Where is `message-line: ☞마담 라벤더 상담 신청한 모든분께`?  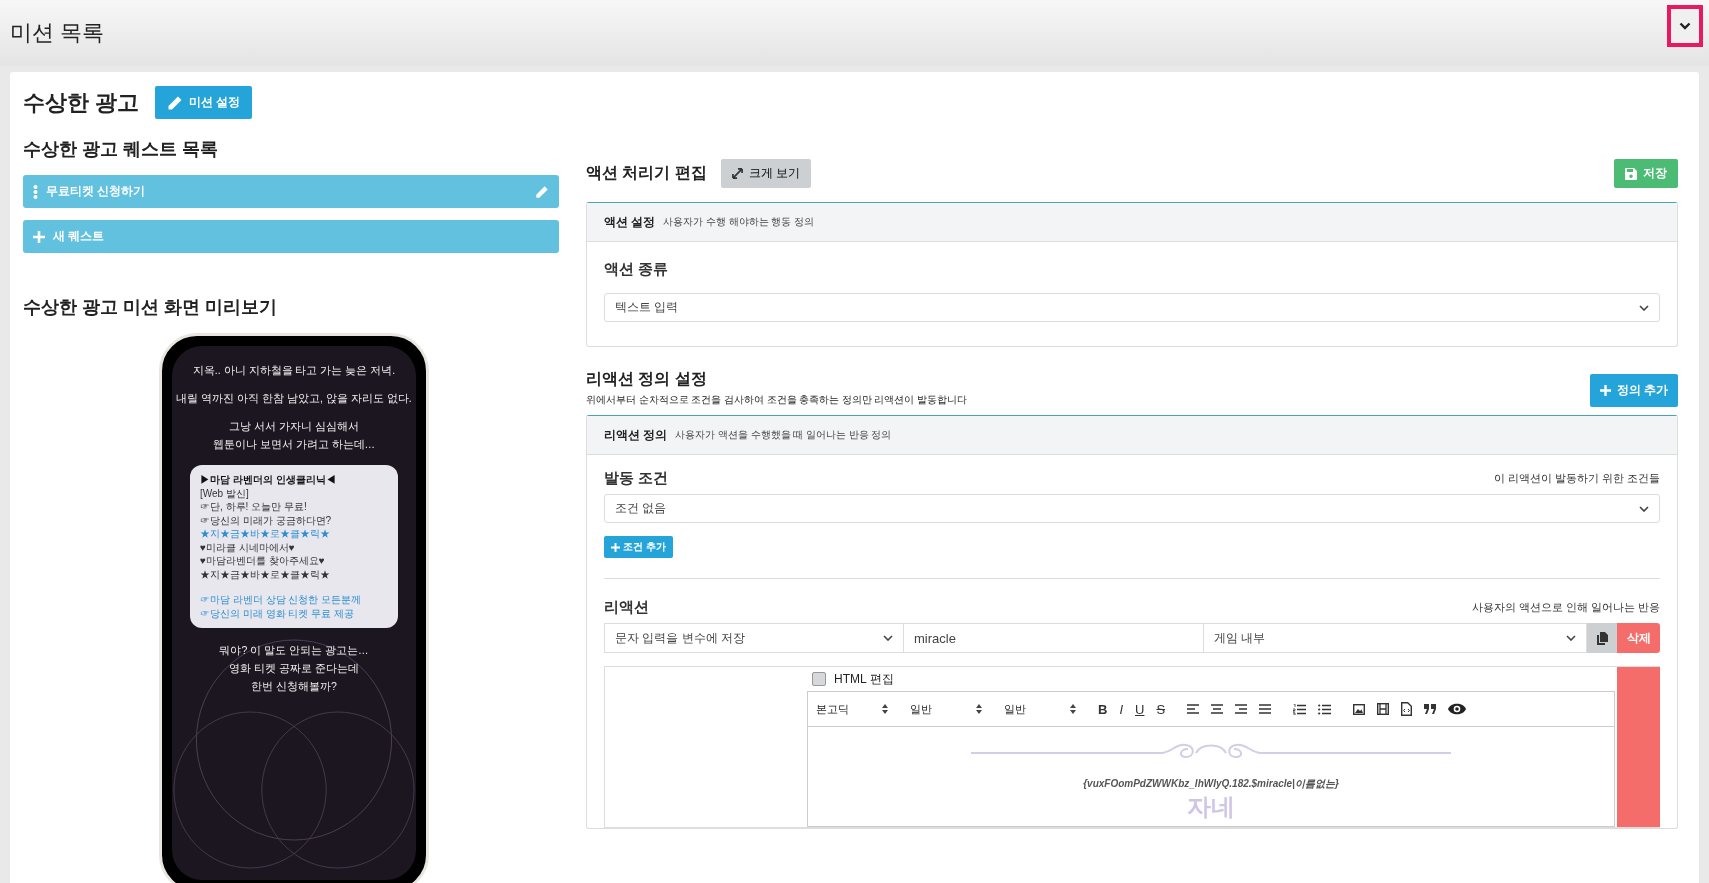 message-line: ☞마담 라벤더 상담 신청한 모든분께 is located at coordinates (281, 600).